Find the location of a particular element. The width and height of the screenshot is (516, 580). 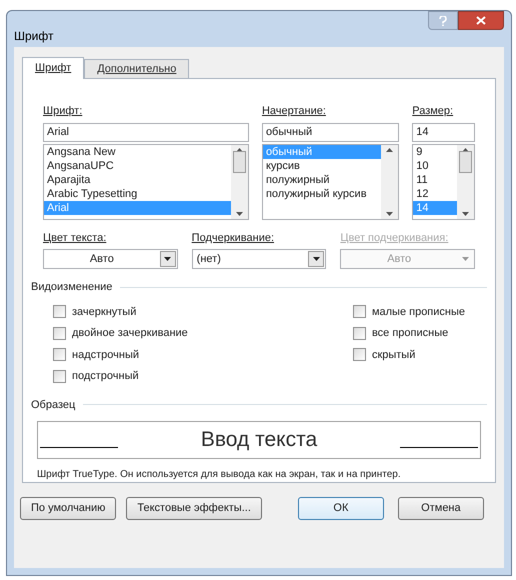

list-item: полужирный is located at coordinates (322, 179).